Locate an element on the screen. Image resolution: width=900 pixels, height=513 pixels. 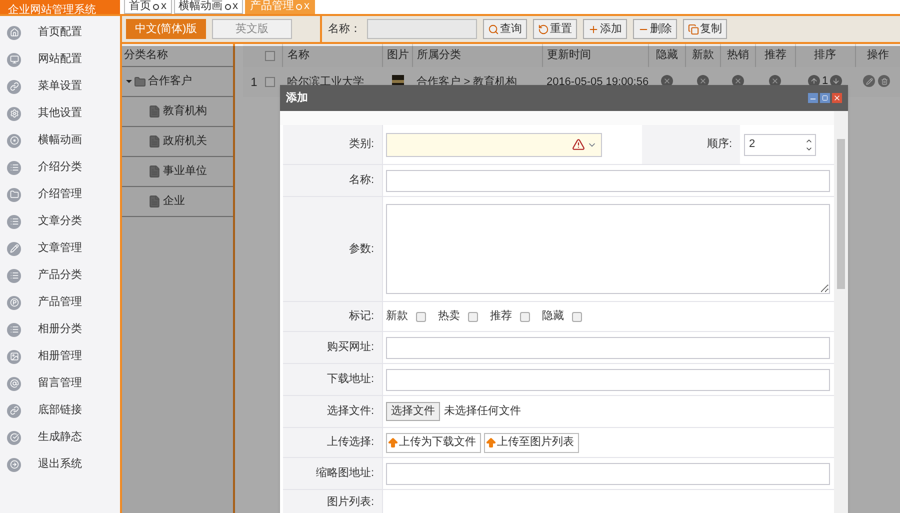
field-label: 购买网址: is located at coordinates (333, 347).